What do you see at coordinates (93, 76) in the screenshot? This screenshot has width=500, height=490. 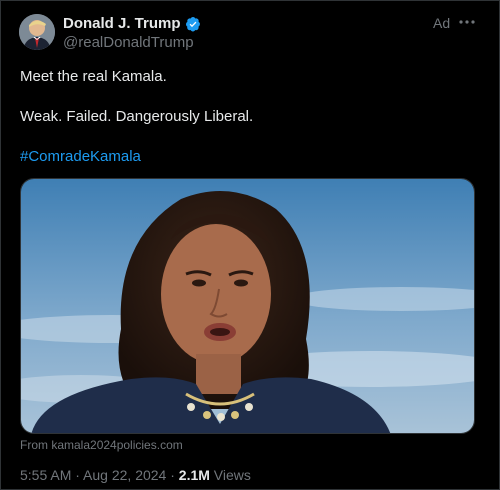 I see `tweet-line-1: Meet the real Kamala.` at bounding box center [93, 76].